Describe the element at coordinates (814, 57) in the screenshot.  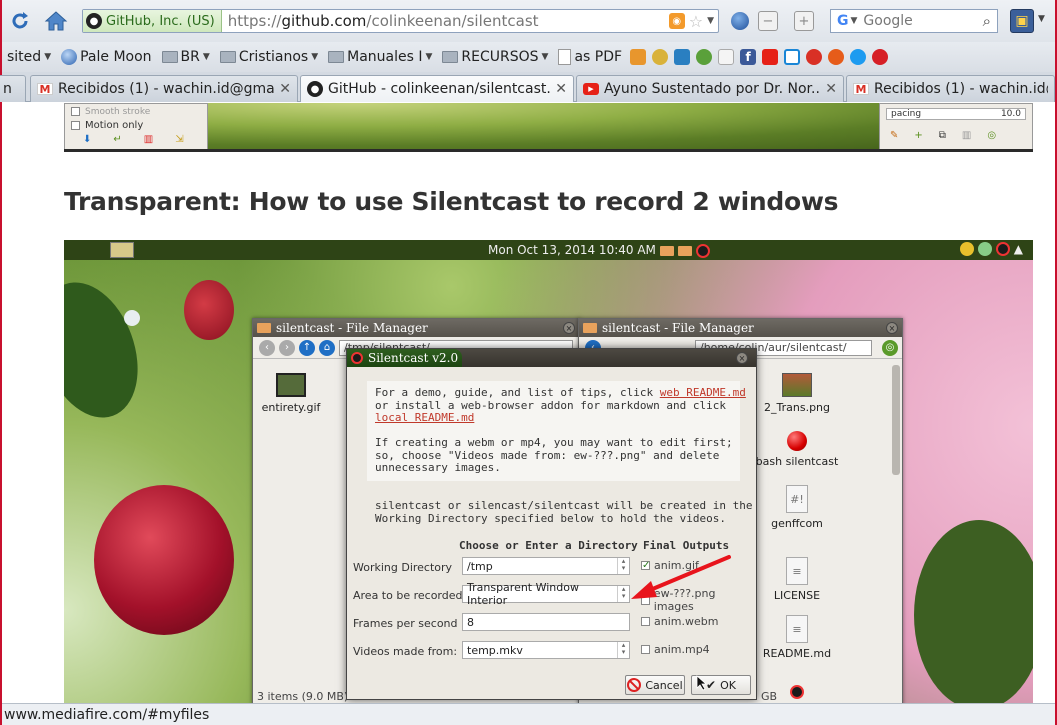
I see `gmail-icon` at that location.